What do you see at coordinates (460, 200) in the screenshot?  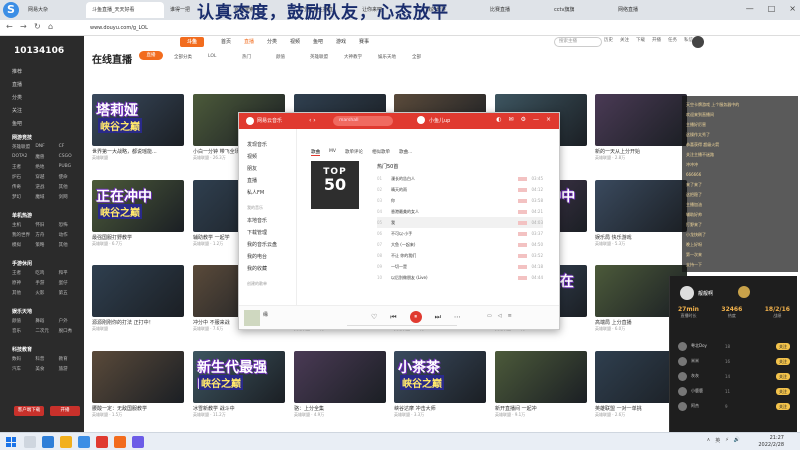 I see `song-row: 03 你 03:58` at bounding box center [460, 200].